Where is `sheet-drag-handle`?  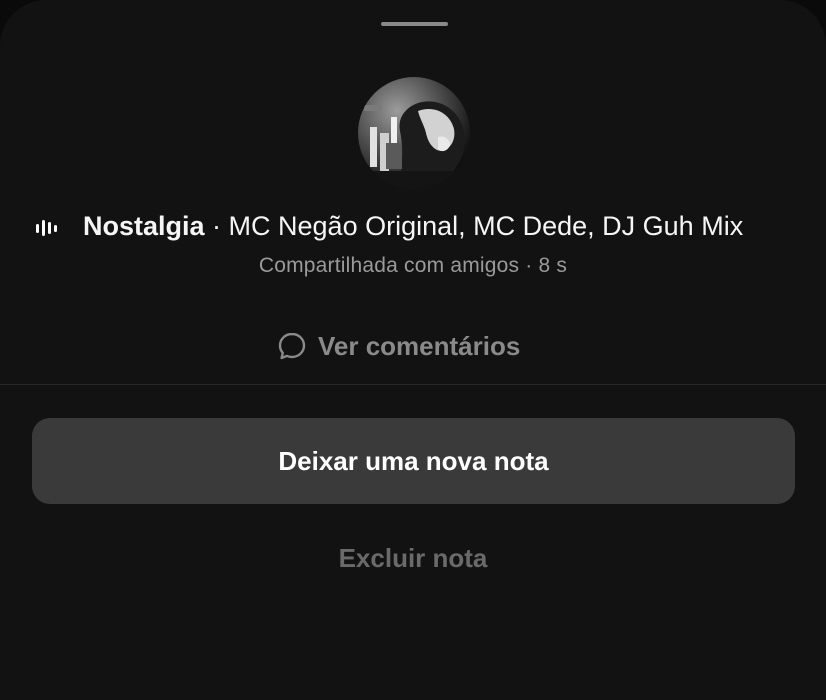
sheet-drag-handle is located at coordinates (414, 24).